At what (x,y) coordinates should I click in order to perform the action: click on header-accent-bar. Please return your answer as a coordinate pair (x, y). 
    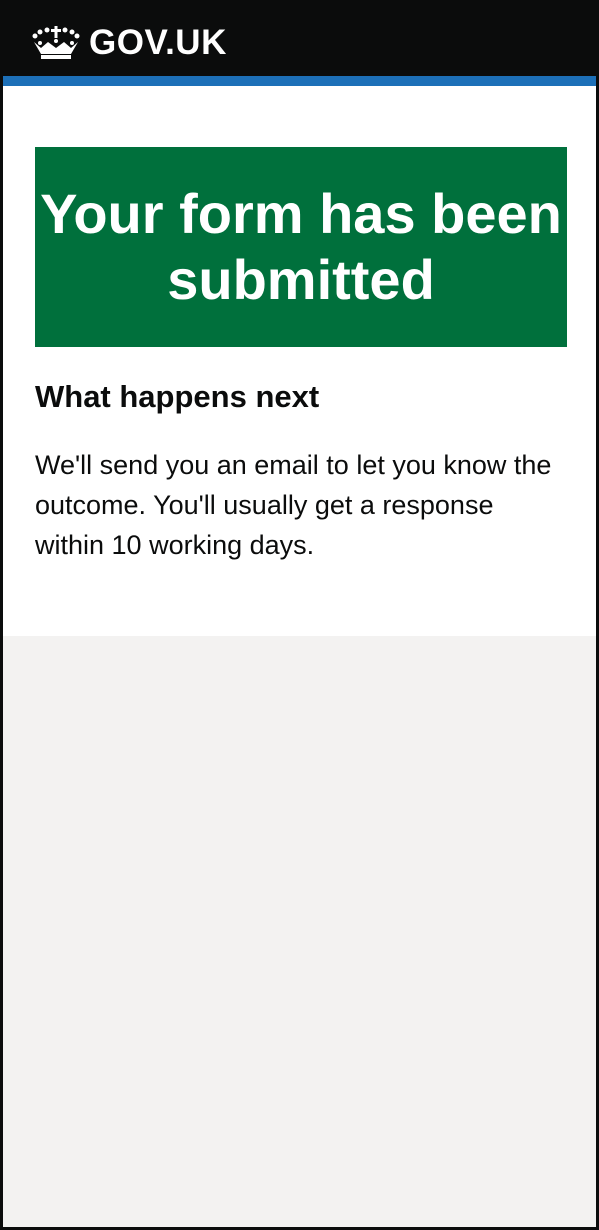
    Looking at the image, I should click on (299, 81).